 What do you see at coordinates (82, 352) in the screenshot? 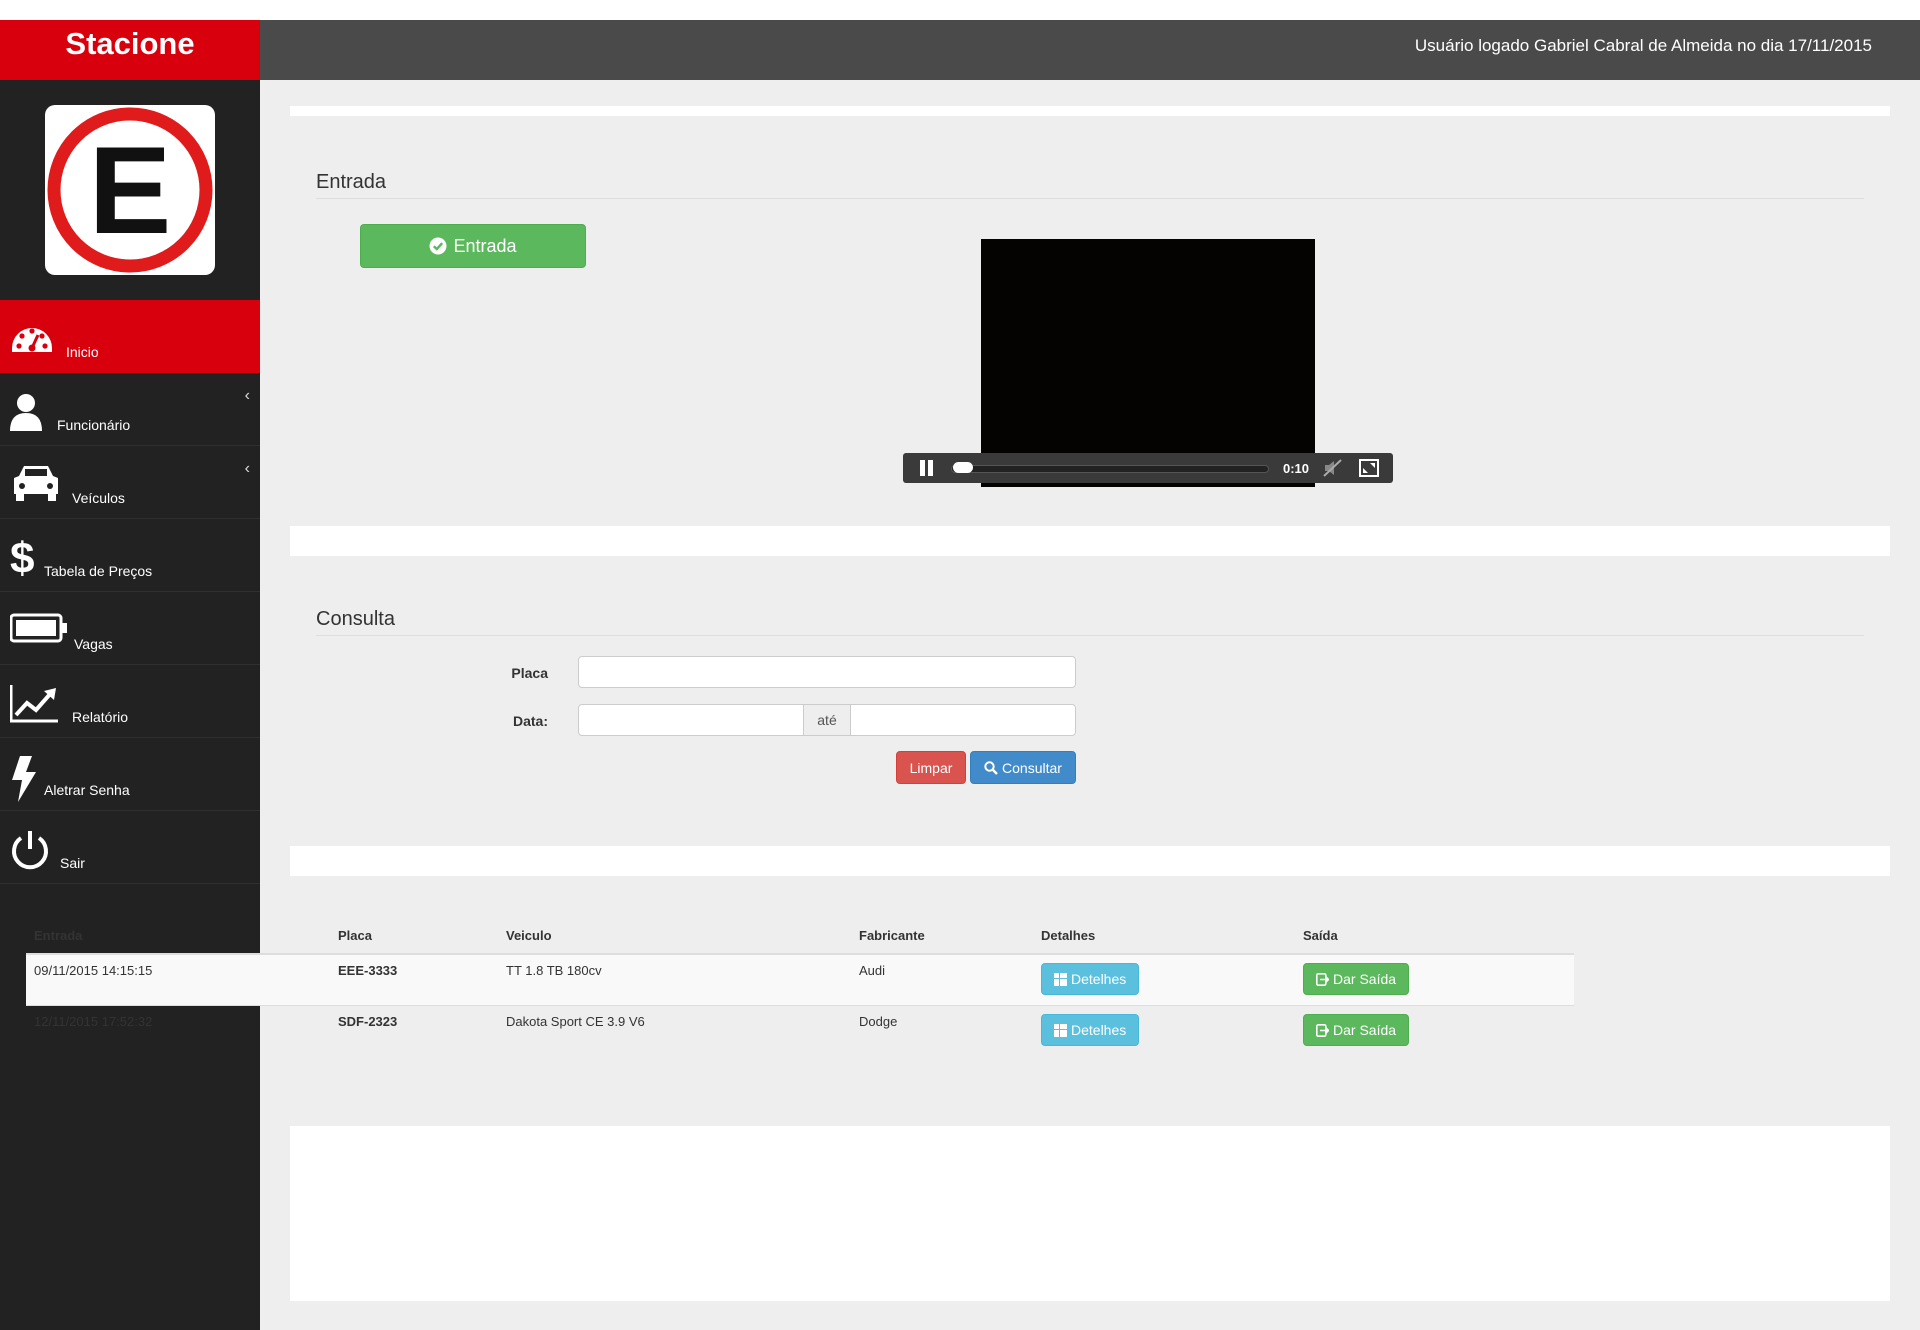
I see `sidebar-item-label: Inicio` at bounding box center [82, 352].